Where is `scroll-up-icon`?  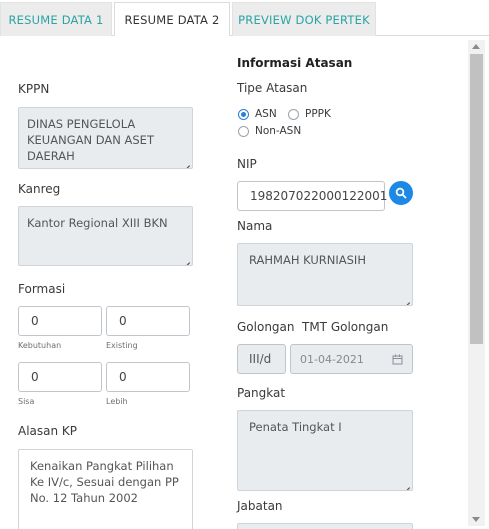 scroll-up-icon is located at coordinates (476, 46).